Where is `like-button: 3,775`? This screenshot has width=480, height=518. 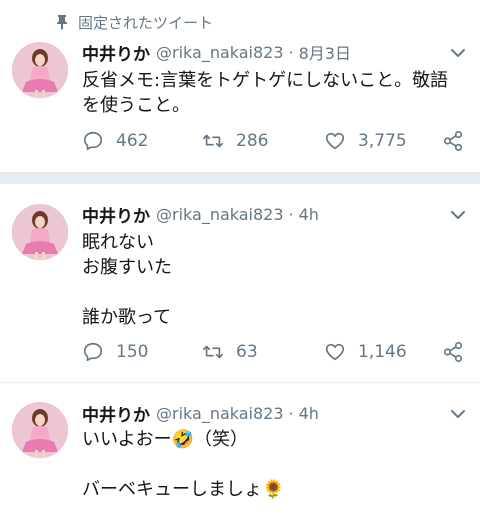 like-button: 3,775 is located at coordinates (365, 141).